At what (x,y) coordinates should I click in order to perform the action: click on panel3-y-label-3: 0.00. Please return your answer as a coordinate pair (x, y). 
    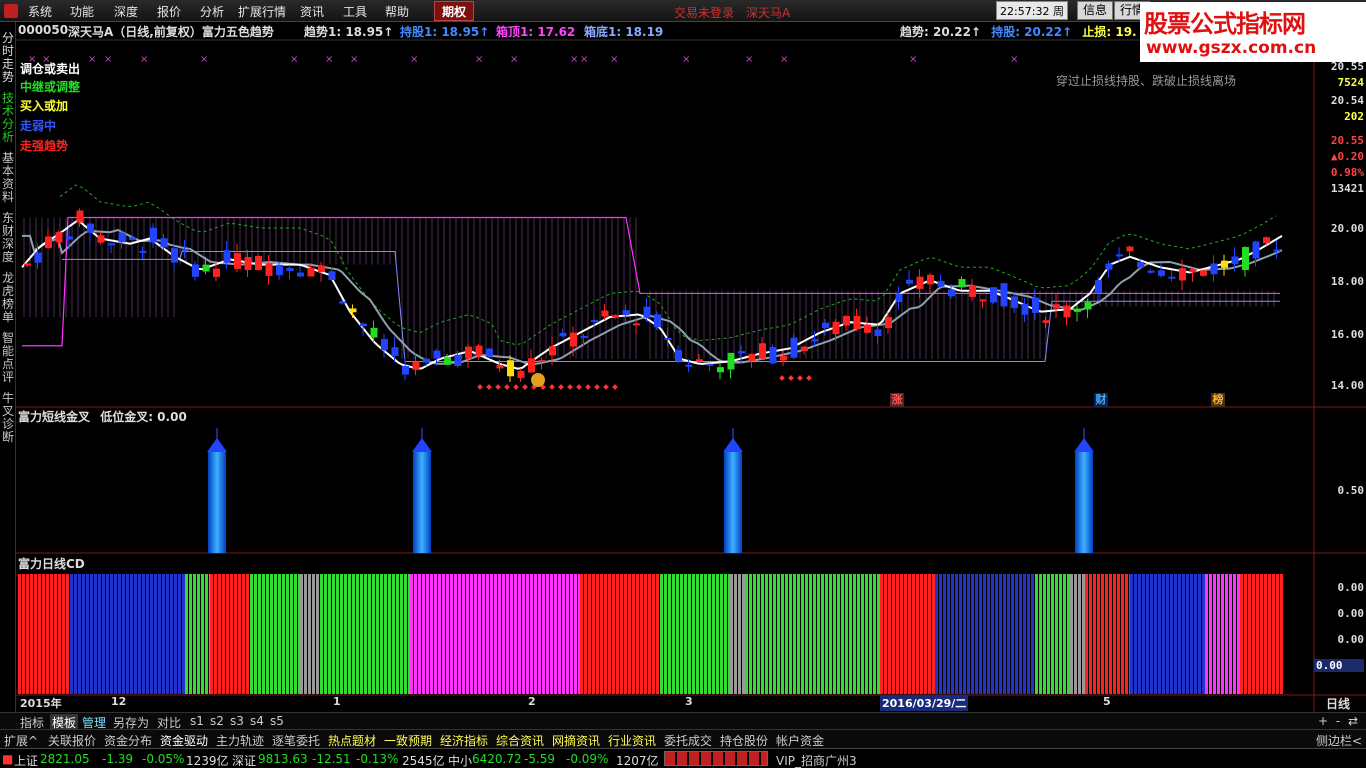
    Looking at the image, I should click on (1351, 639).